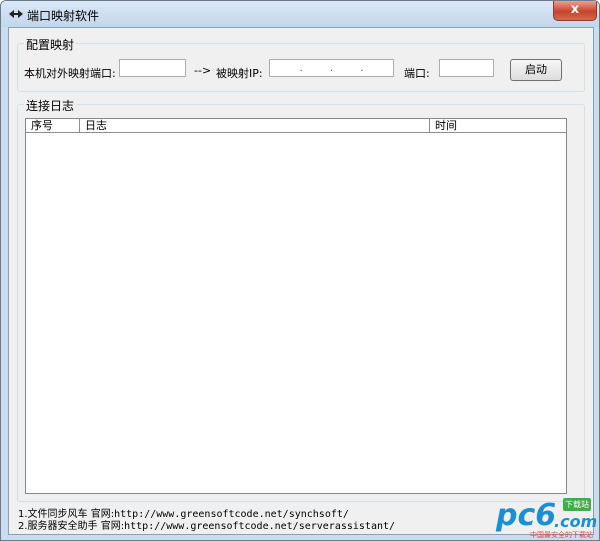 The width and height of the screenshot is (600, 541). What do you see at coordinates (239, 73) in the screenshot?
I see `mapped-ip-label: 被映射IP:` at bounding box center [239, 73].